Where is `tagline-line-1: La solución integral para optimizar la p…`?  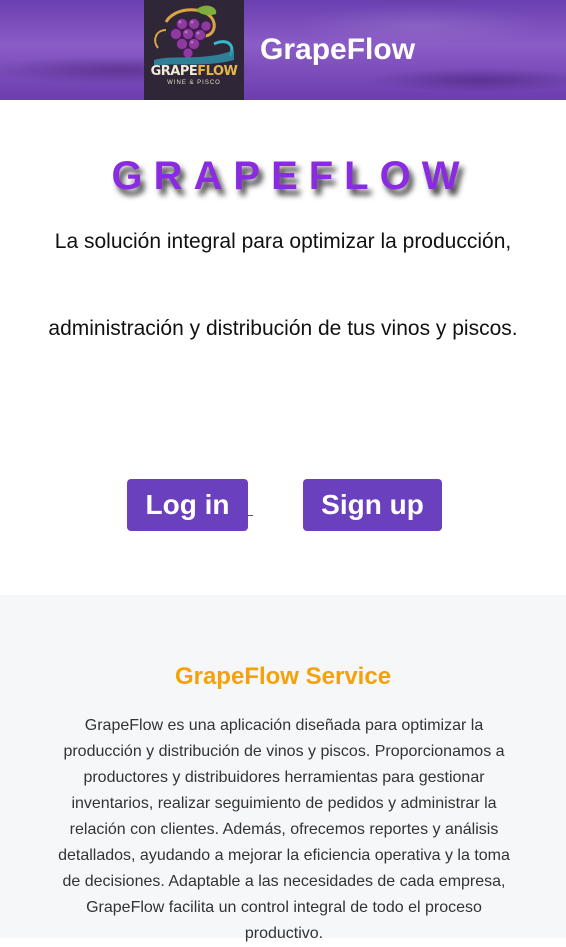
tagline-line-1: La solución integral para optimizar la p… is located at coordinates (283, 241).